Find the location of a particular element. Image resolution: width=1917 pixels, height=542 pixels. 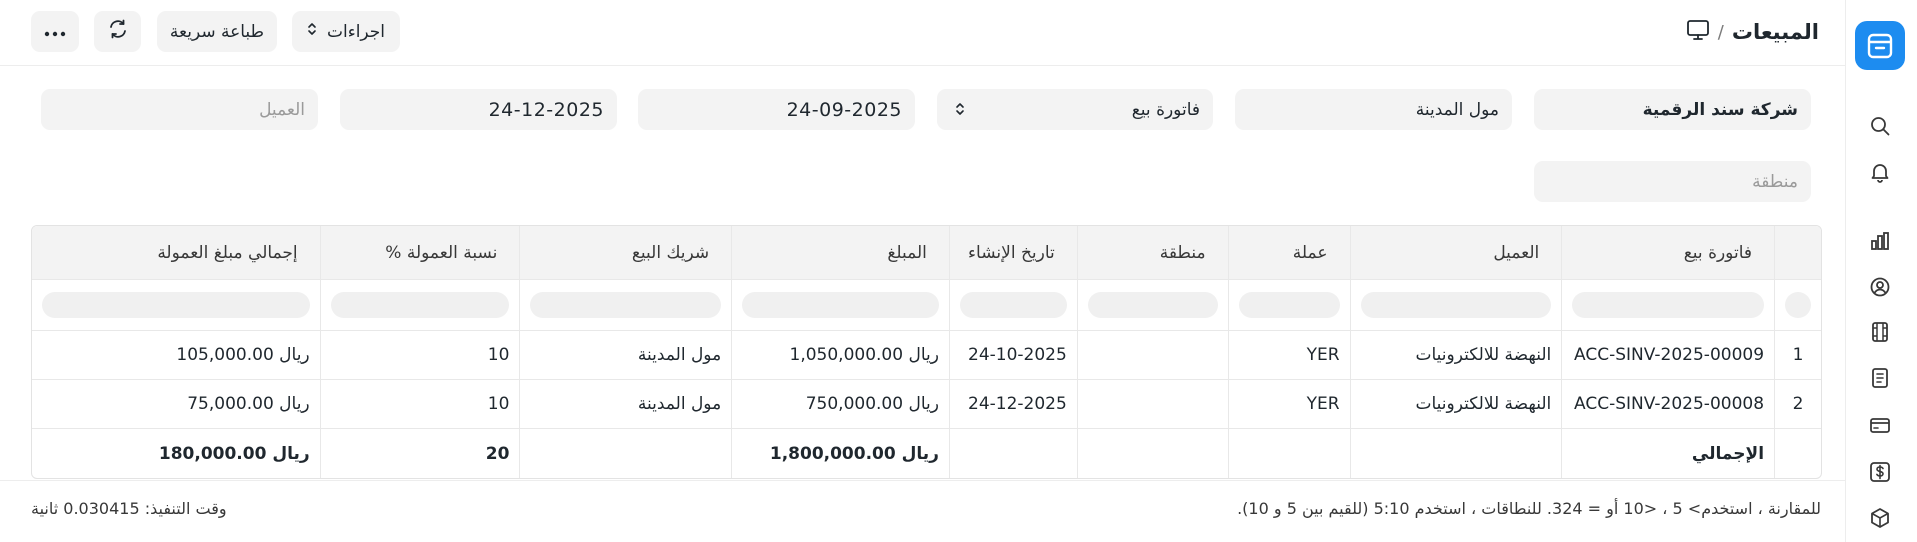

film-icon is located at coordinates (1880, 332).